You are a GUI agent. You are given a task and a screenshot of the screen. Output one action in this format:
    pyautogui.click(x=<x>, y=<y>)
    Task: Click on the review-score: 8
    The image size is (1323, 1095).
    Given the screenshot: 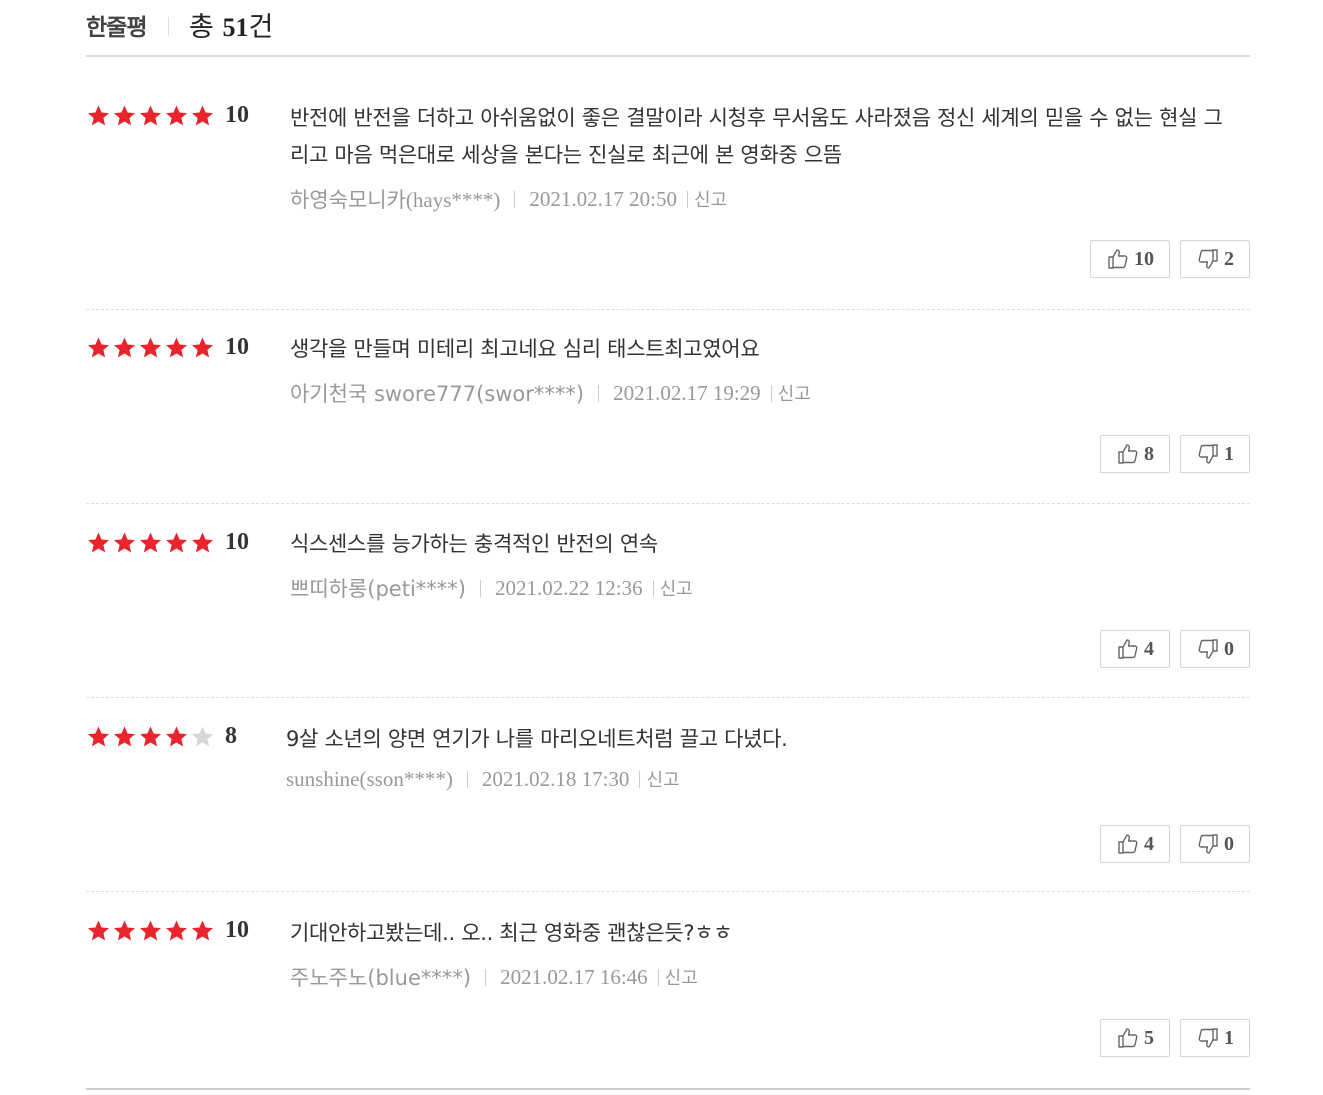 What is the action you would take?
    pyautogui.click(x=231, y=736)
    